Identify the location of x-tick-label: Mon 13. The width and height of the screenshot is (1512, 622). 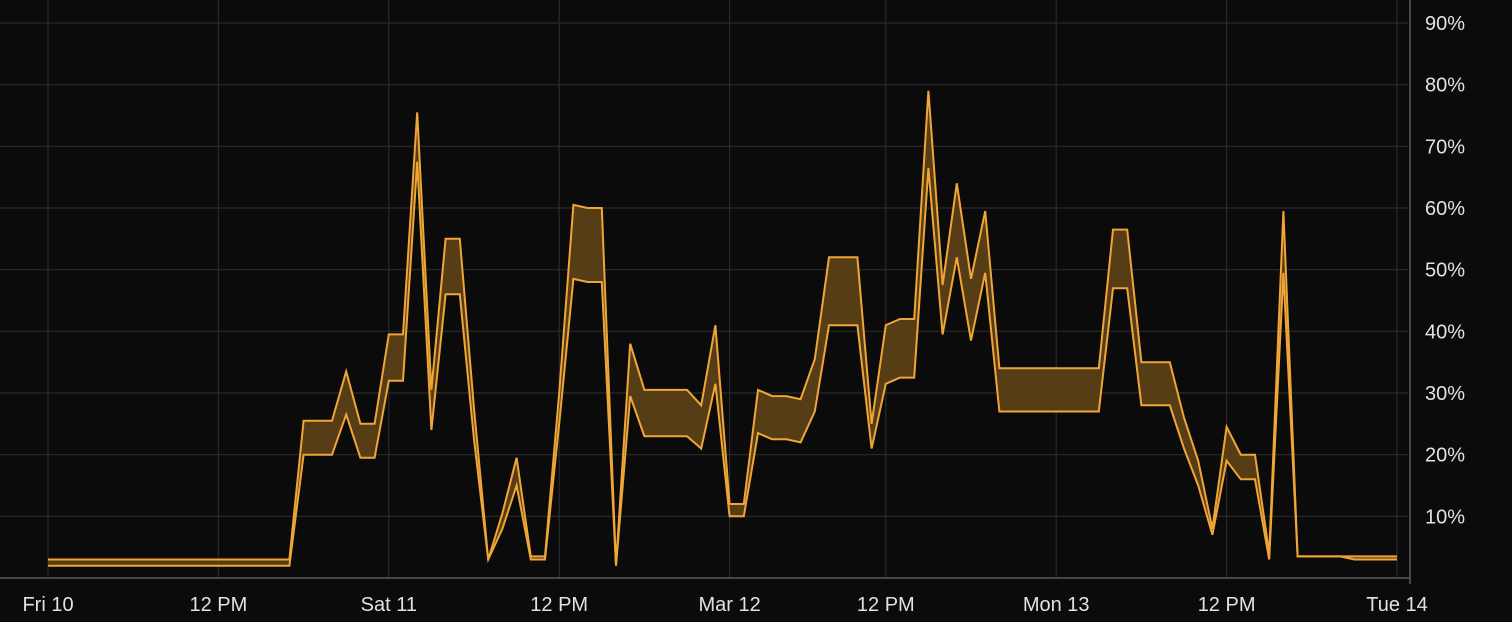
(1056, 605).